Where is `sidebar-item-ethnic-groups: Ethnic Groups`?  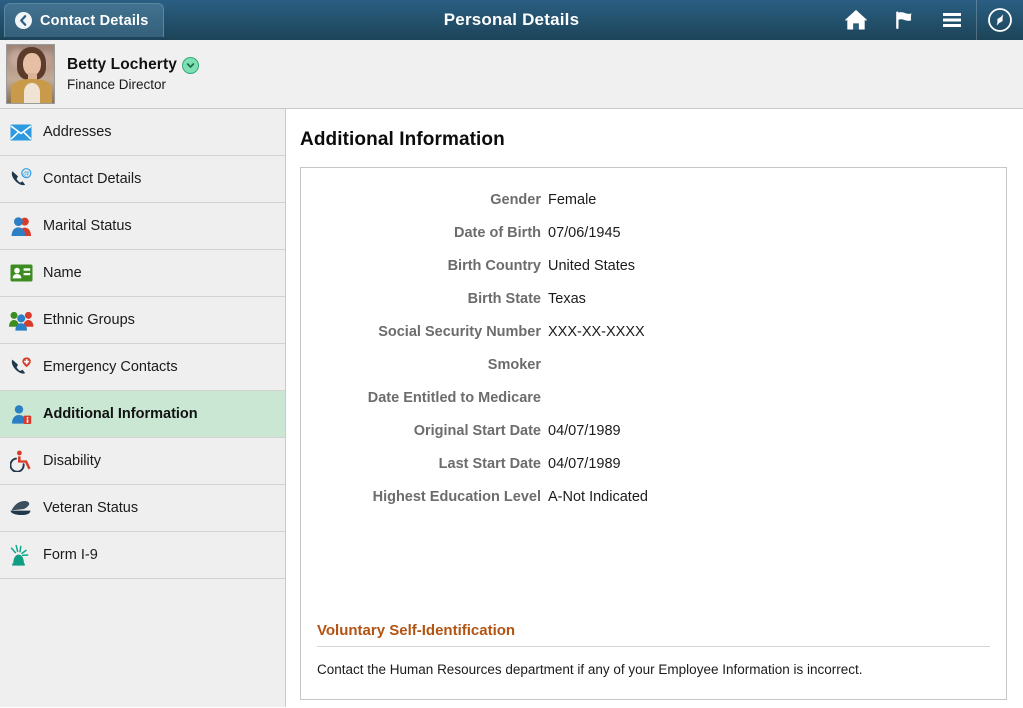 sidebar-item-ethnic-groups: Ethnic Groups is located at coordinates (142, 320).